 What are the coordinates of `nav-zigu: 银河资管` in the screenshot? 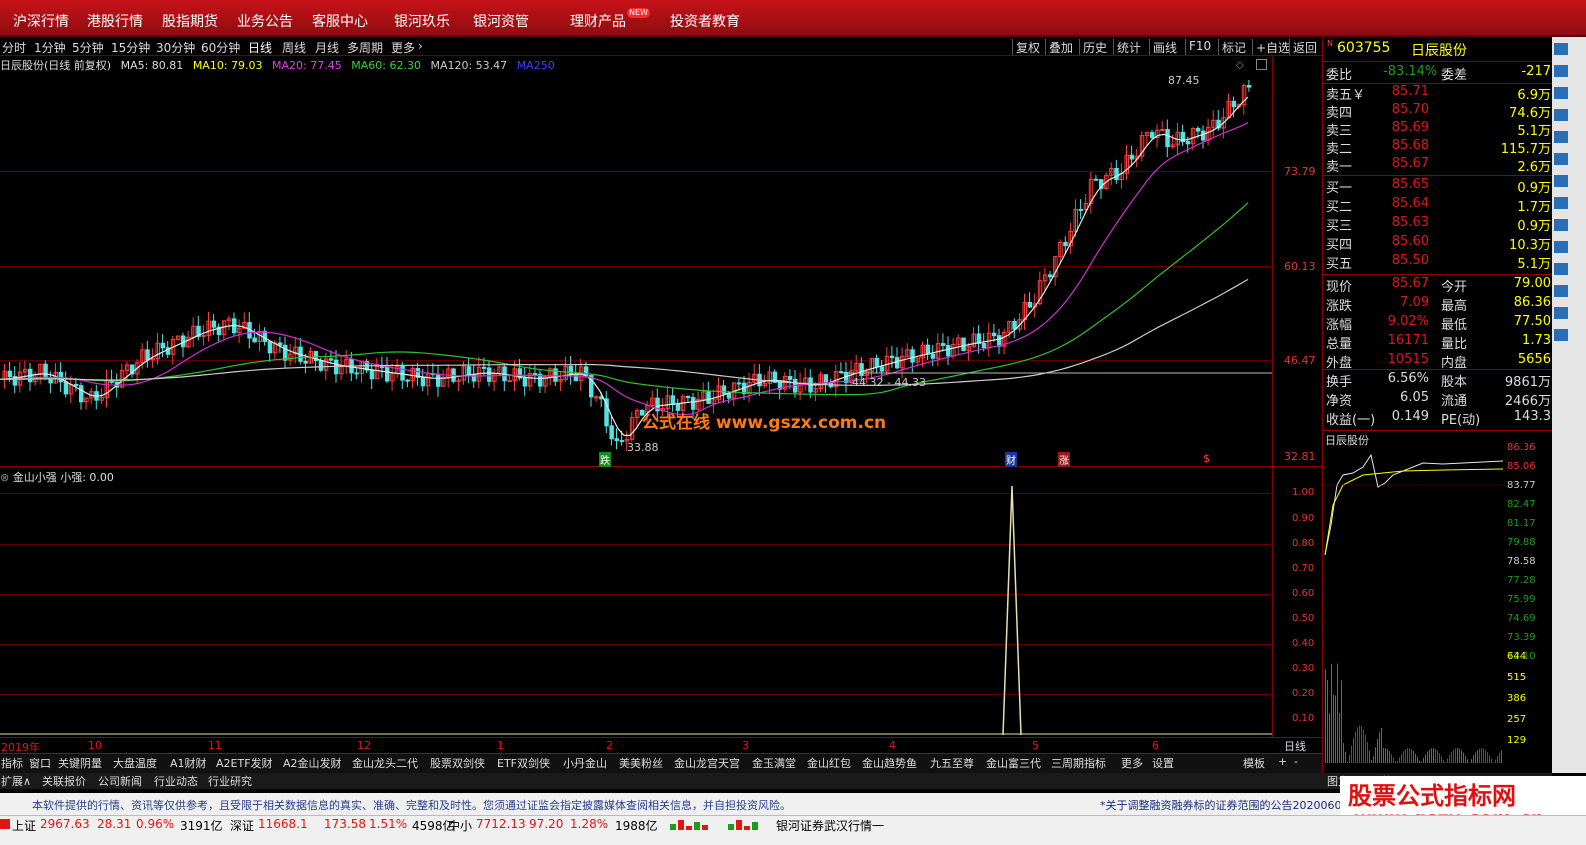 It's located at (501, 21).